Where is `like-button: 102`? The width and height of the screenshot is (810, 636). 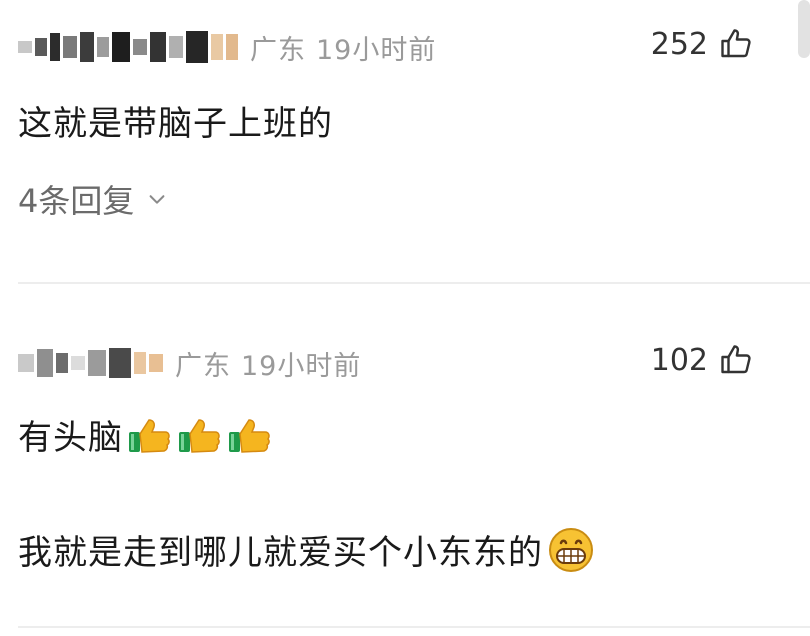 like-button: 102 is located at coordinates (702, 360).